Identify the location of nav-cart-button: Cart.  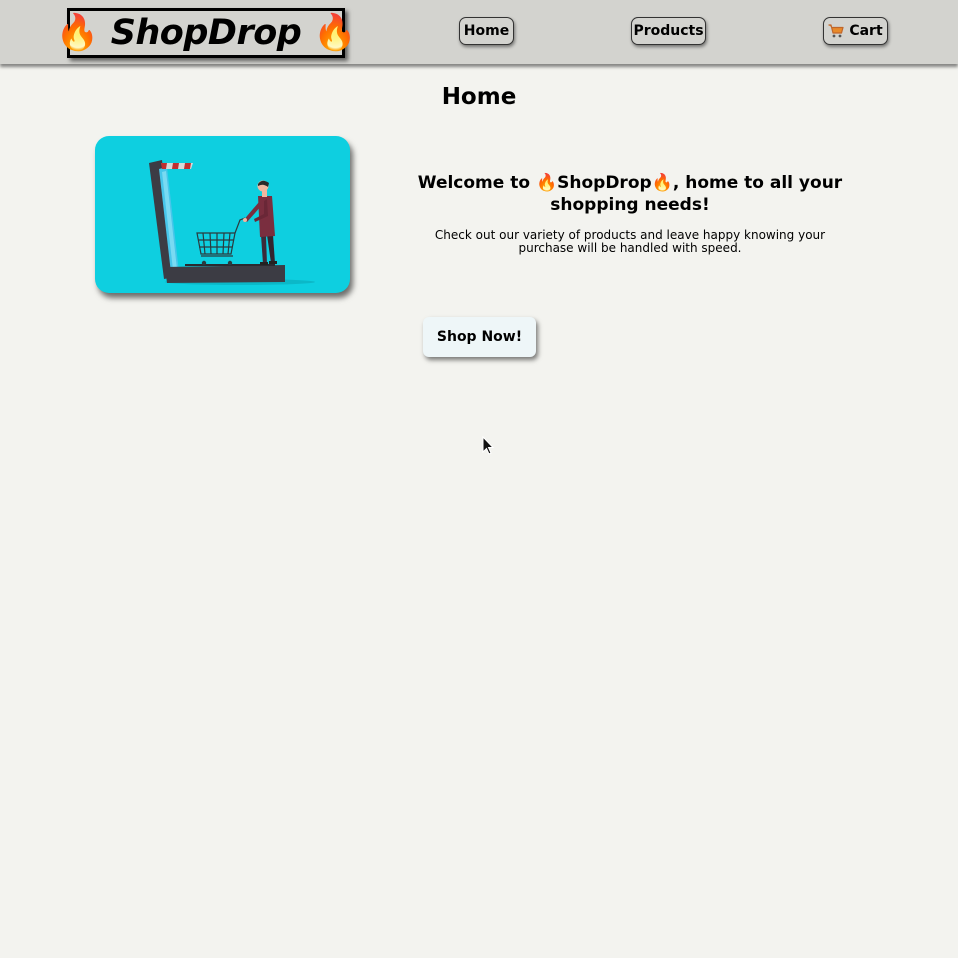
(855, 31).